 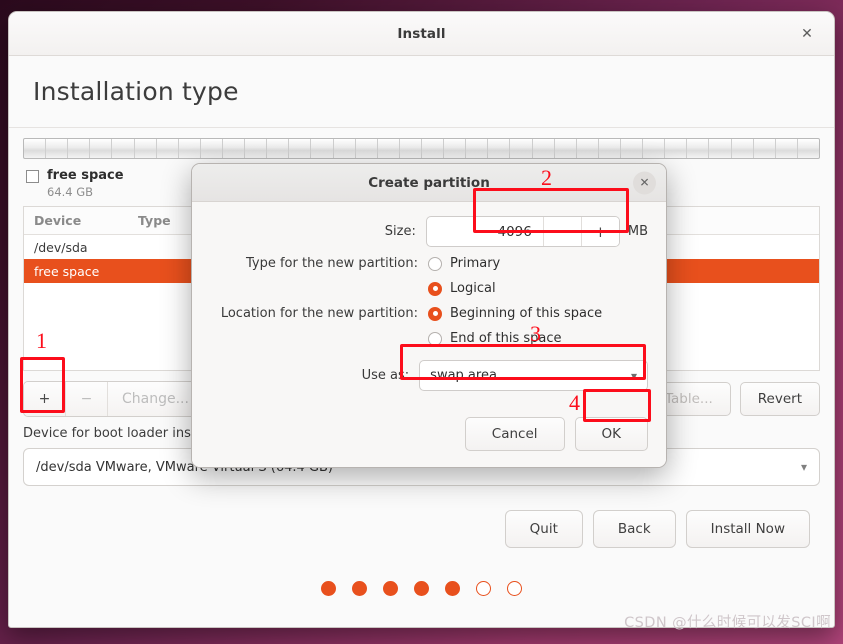 What do you see at coordinates (32, 176) in the screenshot?
I see `legend-color-box` at bounding box center [32, 176].